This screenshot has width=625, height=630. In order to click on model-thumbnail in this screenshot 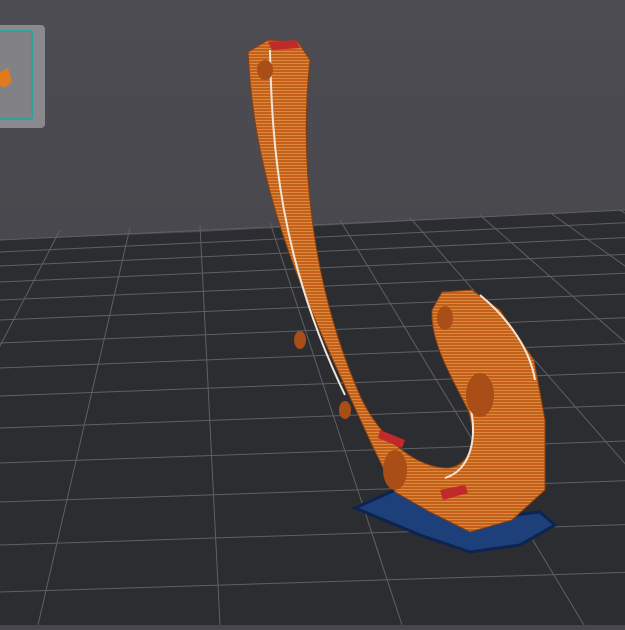, I will do `click(22, 76)`.